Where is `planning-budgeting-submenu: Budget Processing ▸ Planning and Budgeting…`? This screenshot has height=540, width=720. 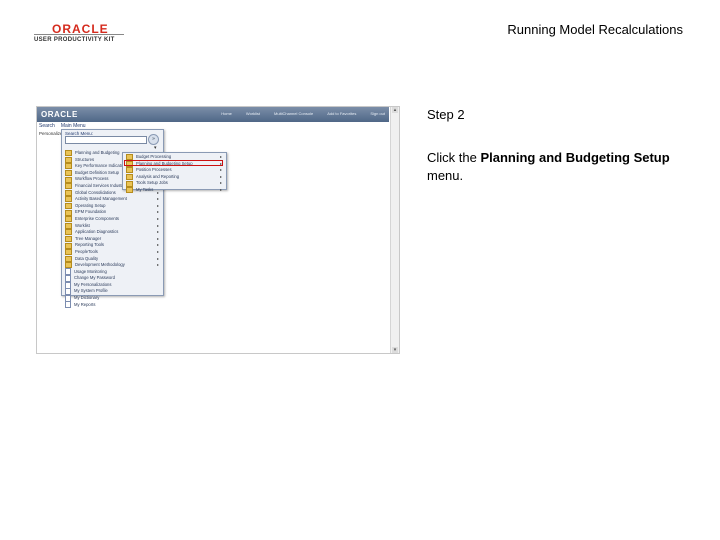 planning-budgeting-submenu: Budget Processing ▸ Planning and Budgeting… is located at coordinates (174, 173).